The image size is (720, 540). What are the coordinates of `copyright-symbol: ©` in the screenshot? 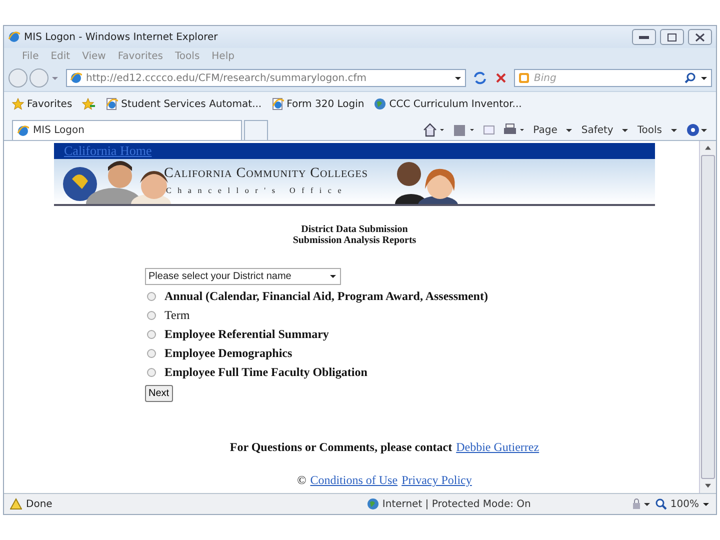 It's located at (301, 480).